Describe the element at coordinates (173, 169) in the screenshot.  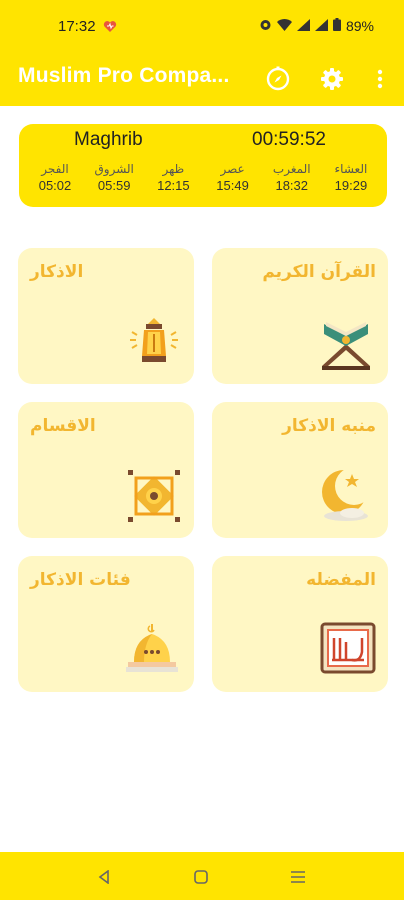
I see `prayer-name: ظهر` at that location.